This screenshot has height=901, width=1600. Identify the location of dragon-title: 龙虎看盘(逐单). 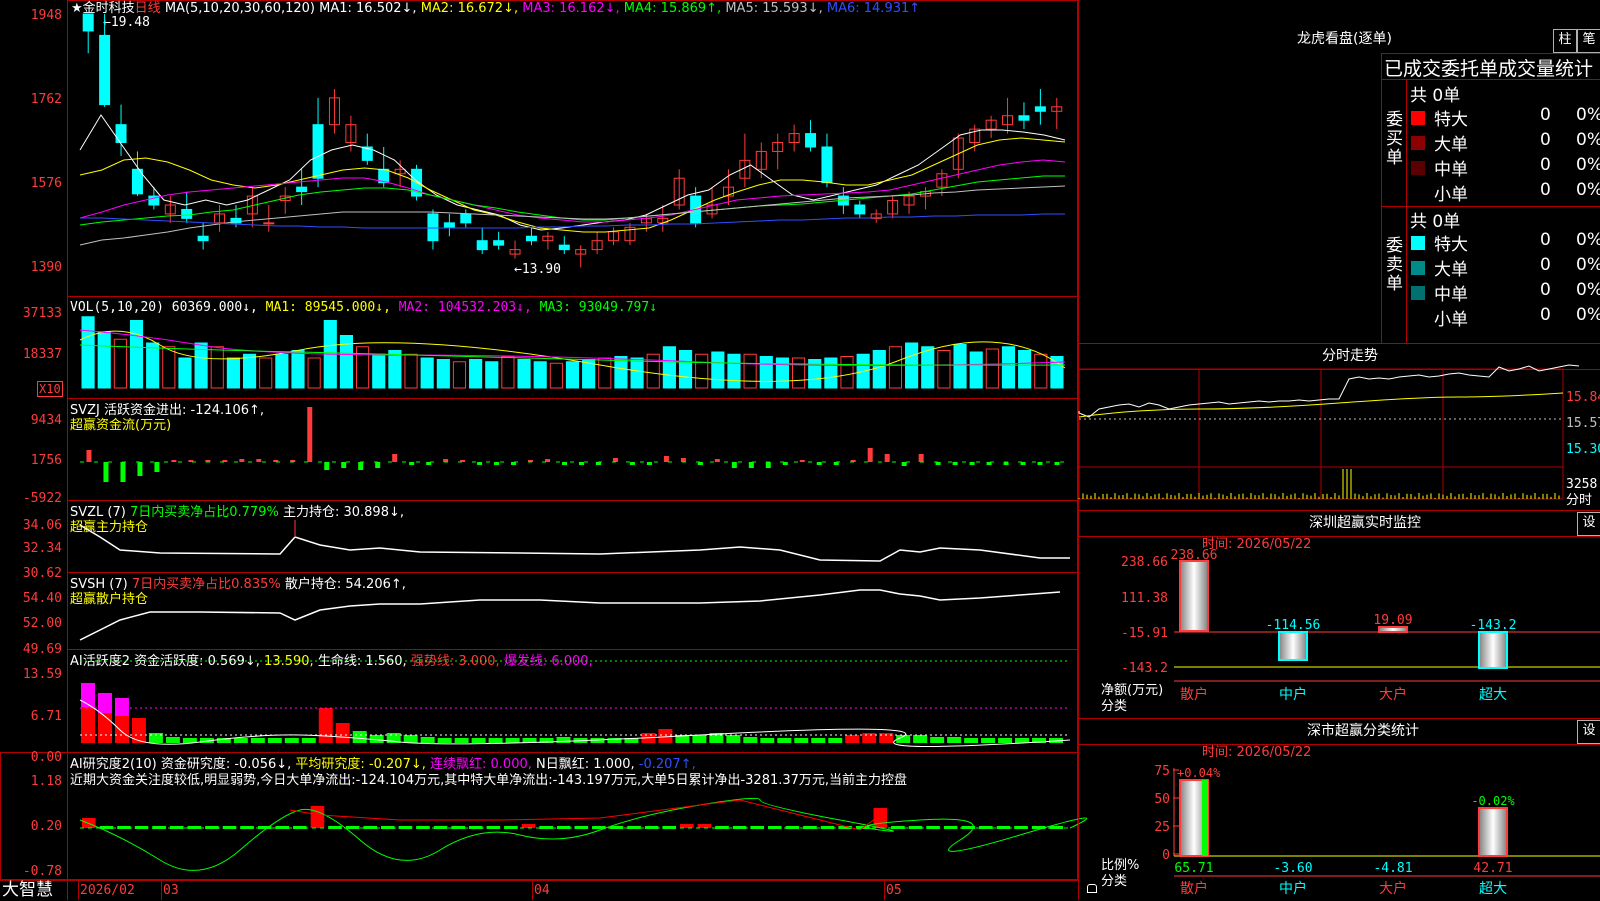
(1344, 39).